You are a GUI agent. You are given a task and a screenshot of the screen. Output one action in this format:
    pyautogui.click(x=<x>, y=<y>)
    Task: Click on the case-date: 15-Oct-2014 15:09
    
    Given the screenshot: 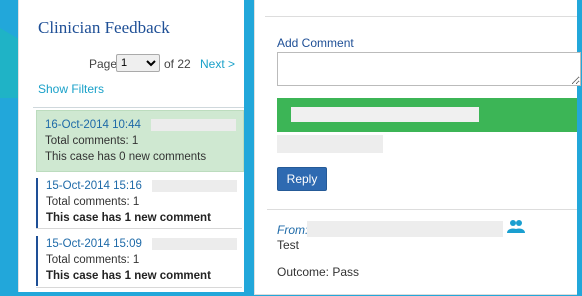 What is the action you would take?
    pyautogui.click(x=94, y=244)
    